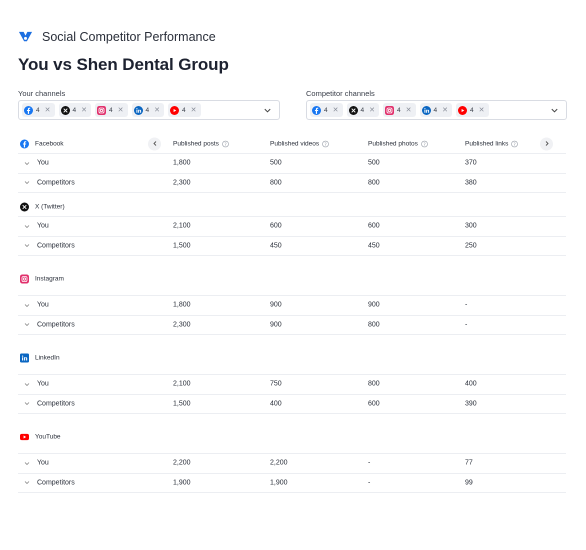  What do you see at coordinates (292, 385) in the screenshot?
I see `table-row: You 2,100 750 800 400` at bounding box center [292, 385].